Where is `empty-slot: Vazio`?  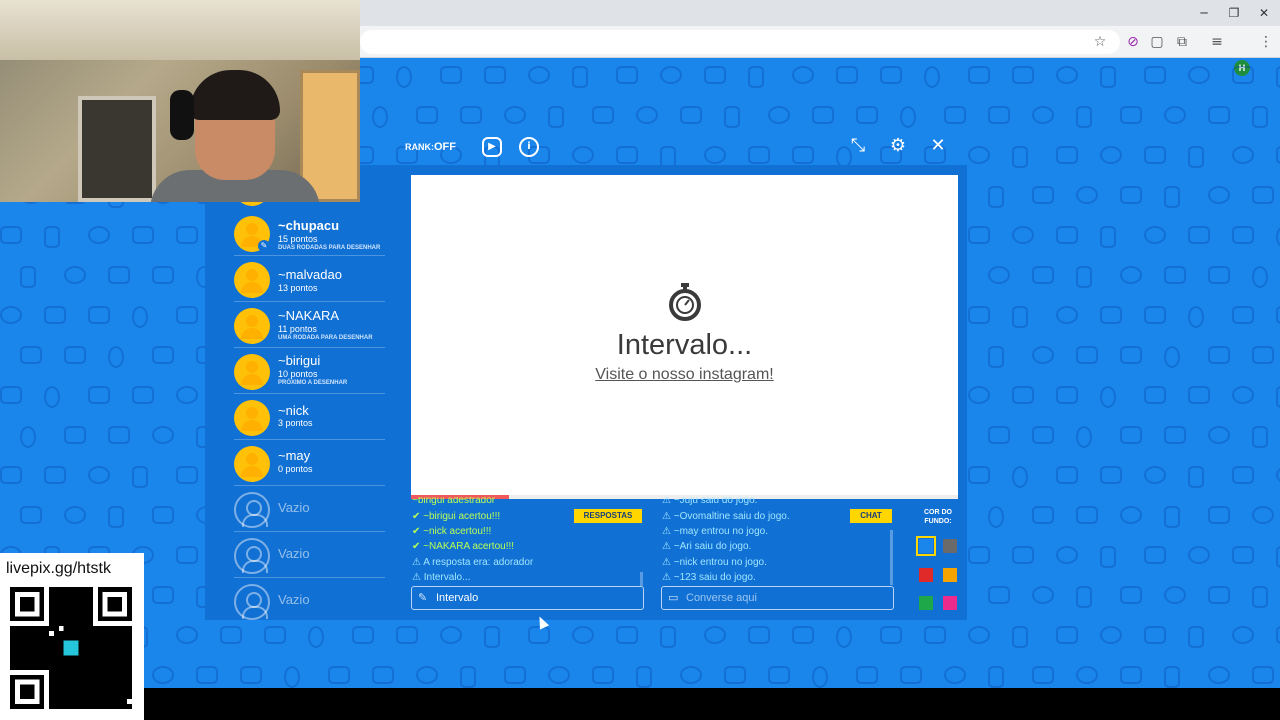
empty-slot: Vazio is located at coordinates (309, 555).